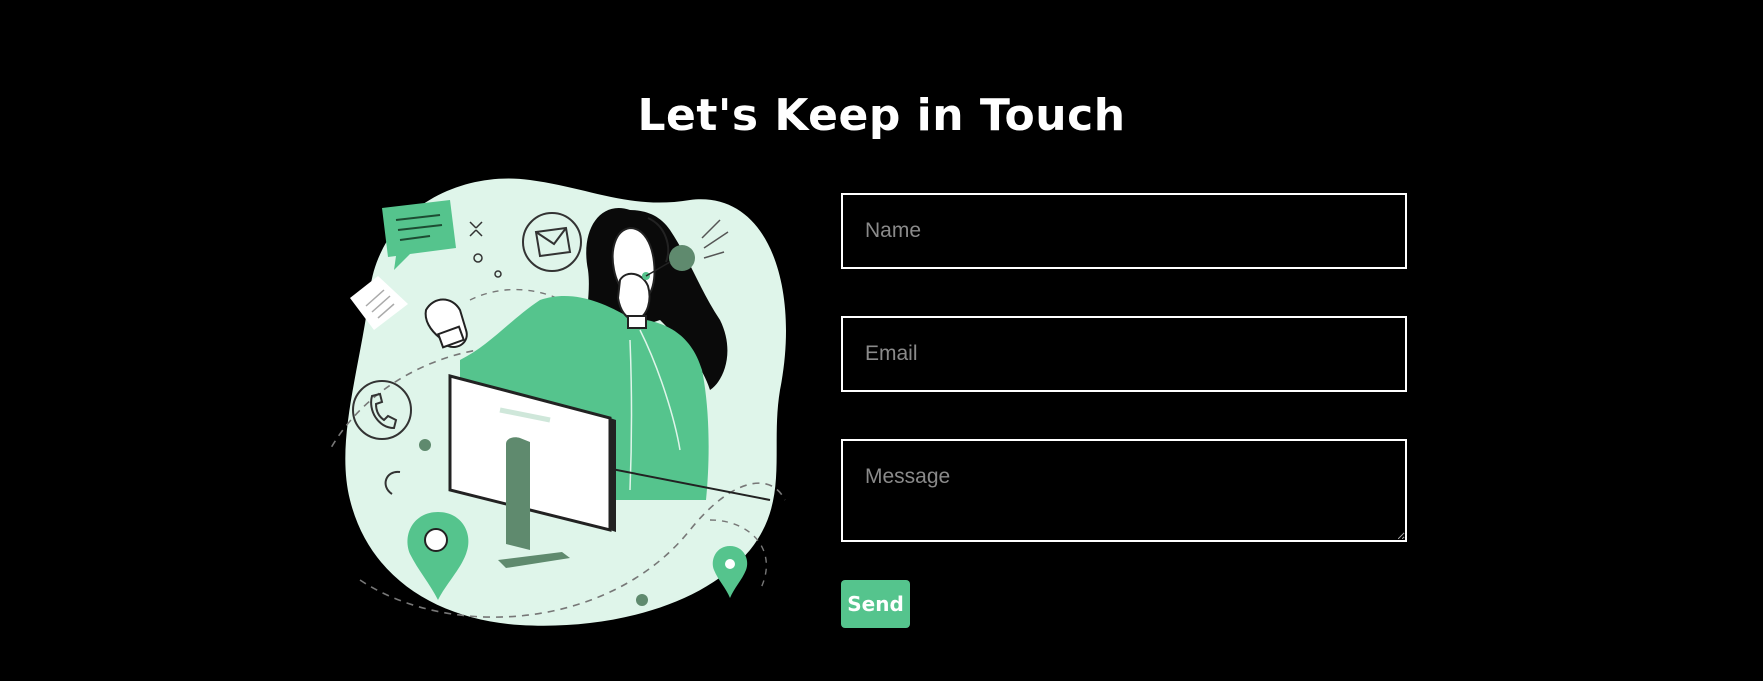 This screenshot has height=681, width=1763. Describe the element at coordinates (1124, 490) in the screenshot. I see `message-field` at that location.